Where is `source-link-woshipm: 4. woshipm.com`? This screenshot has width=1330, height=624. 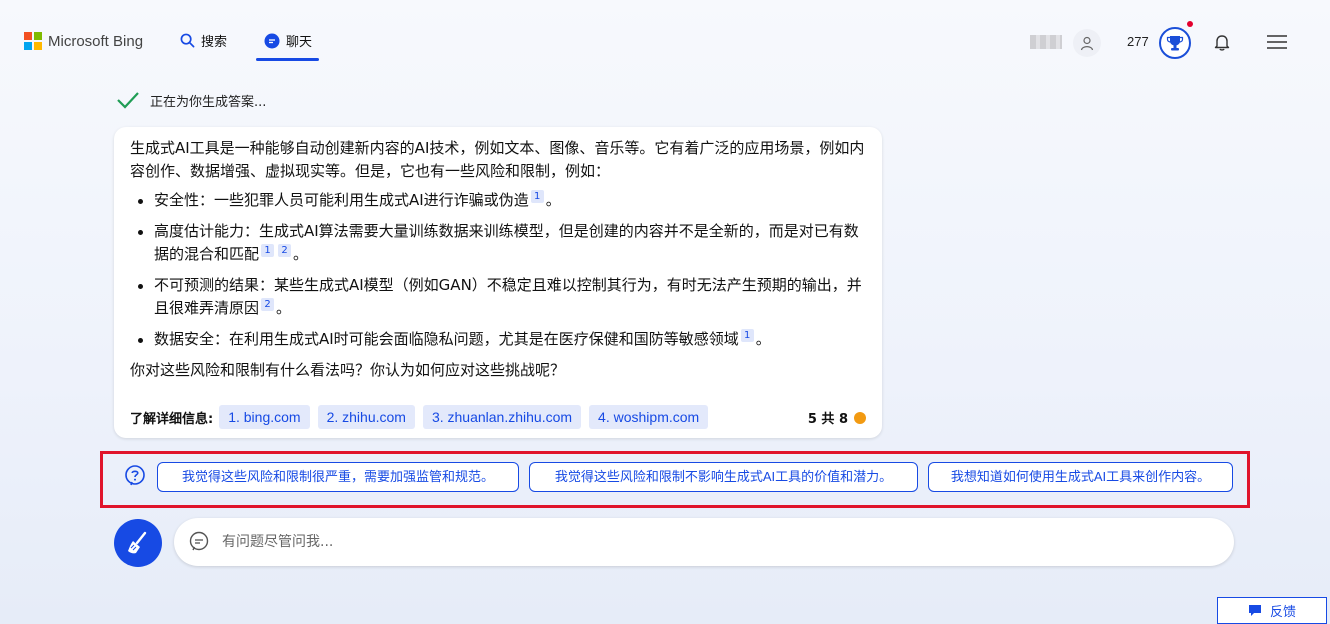 source-link-woshipm: 4. woshipm.com is located at coordinates (649, 417).